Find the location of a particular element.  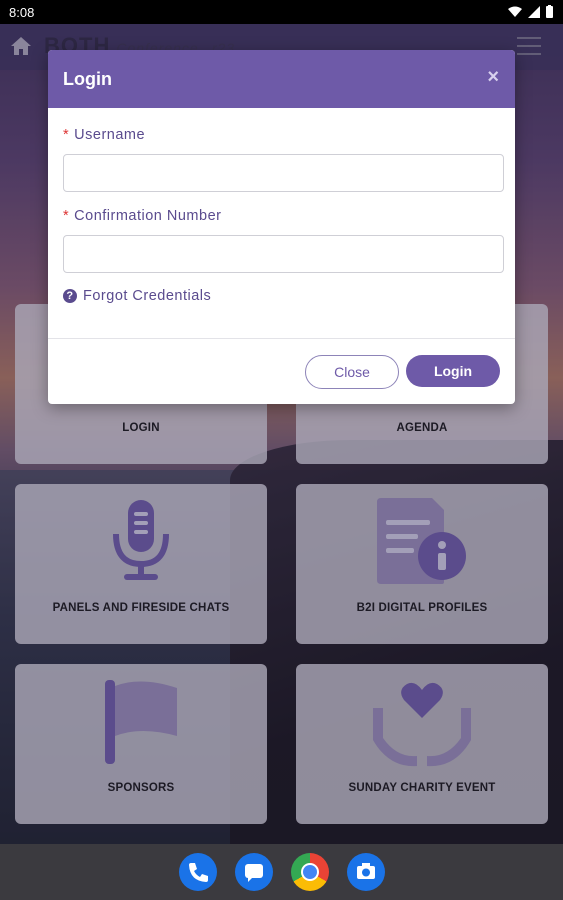

username-label: * Username is located at coordinates (104, 135).